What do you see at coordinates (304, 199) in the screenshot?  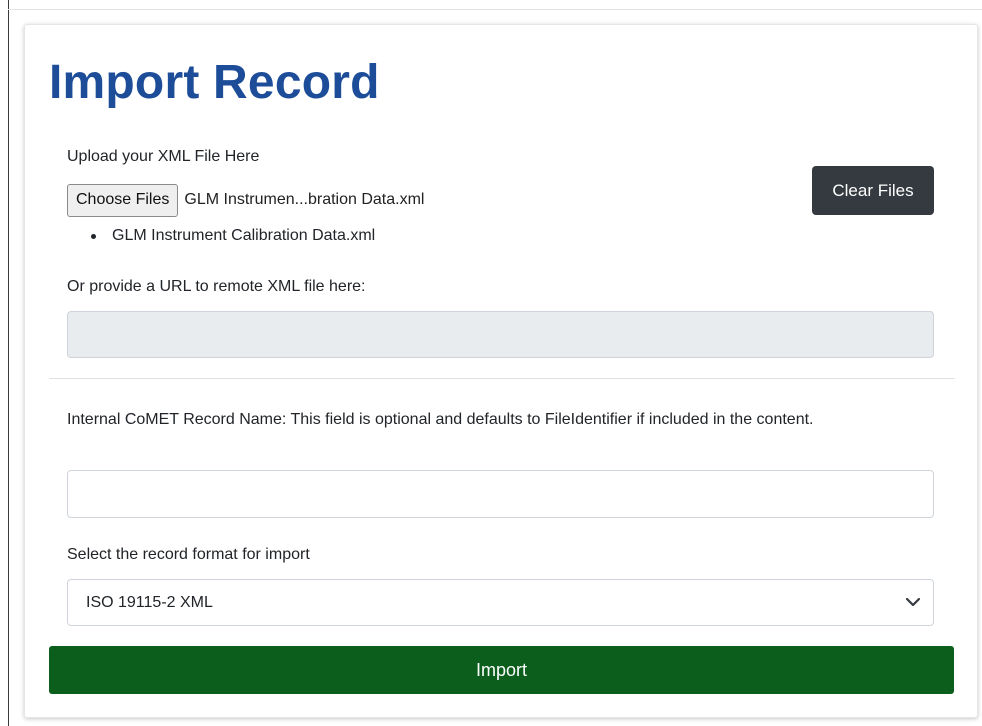 I see `chosen-file-name: GLM Instrumen...bration Data.xml` at bounding box center [304, 199].